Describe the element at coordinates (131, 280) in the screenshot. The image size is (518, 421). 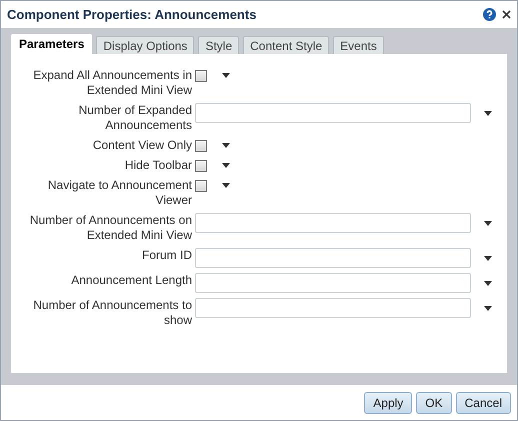
I see `field-label: Announcement Length` at that location.